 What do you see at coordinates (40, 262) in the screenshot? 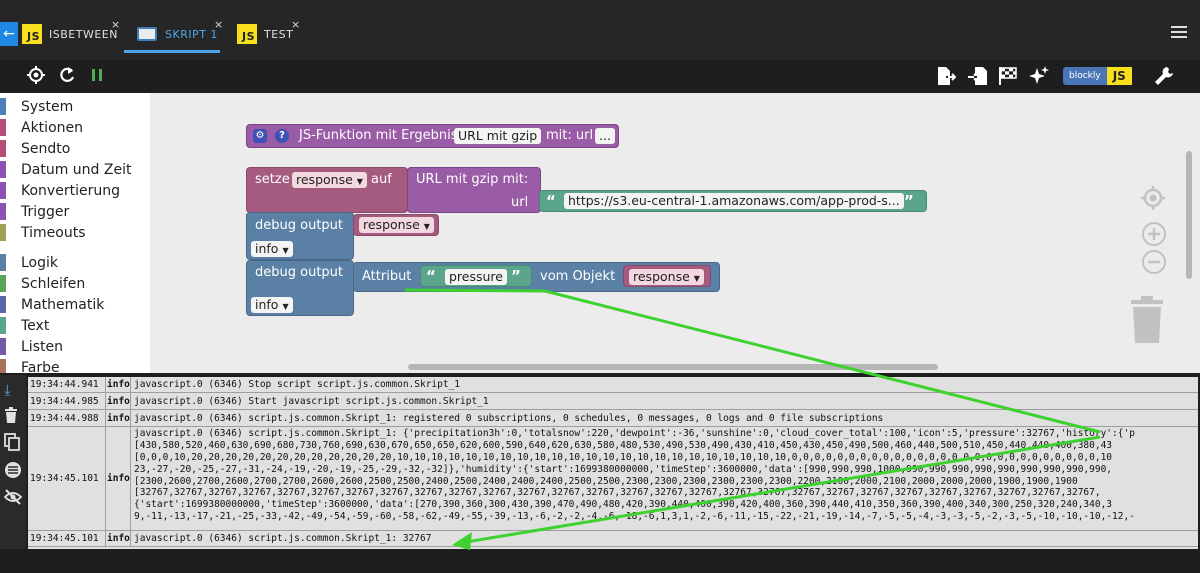
I see `sidebar-item-label: Logik` at bounding box center [40, 262].